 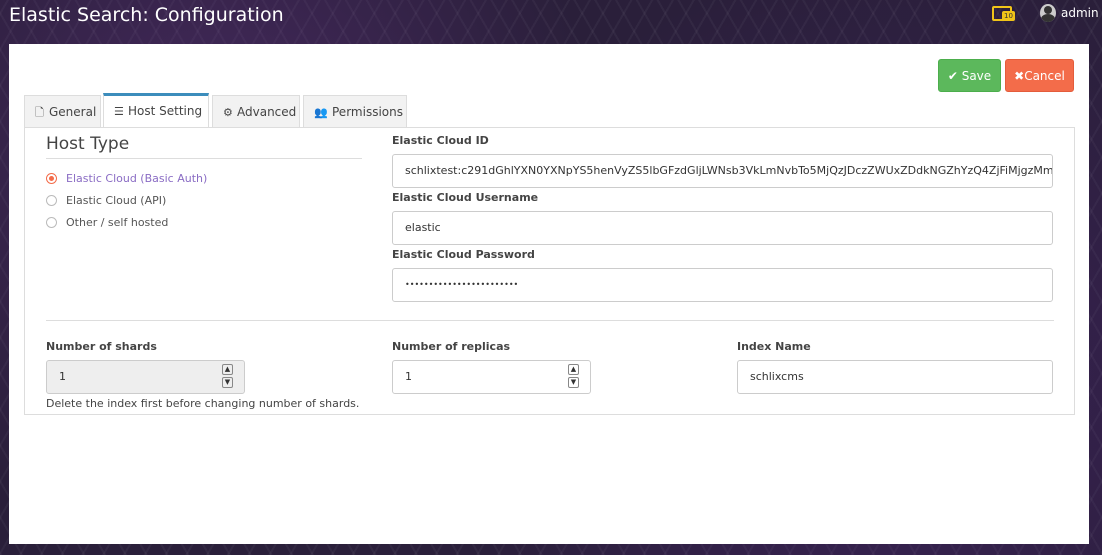 I want to click on page-title: Elastic Search: Configuration, so click(x=146, y=15).